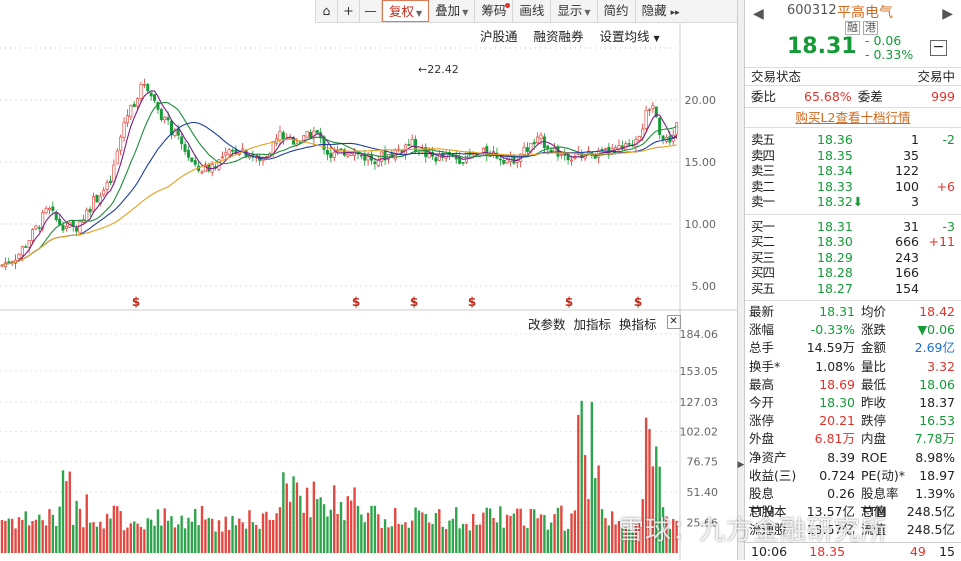 The height and width of the screenshot is (561, 961). I want to click on level-volume: 100, so click(907, 186).